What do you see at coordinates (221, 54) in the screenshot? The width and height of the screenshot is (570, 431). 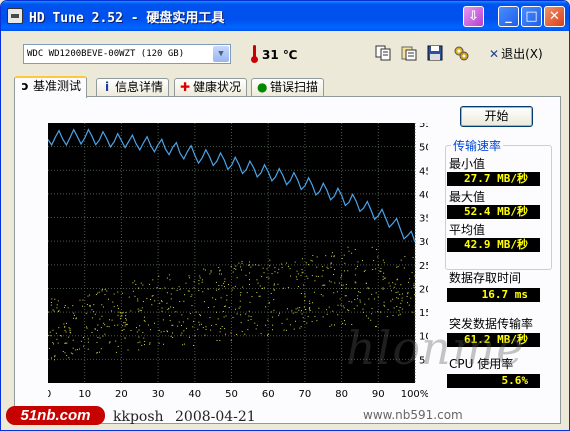 I see `chevron-down-icon: ▼` at bounding box center [221, 54].